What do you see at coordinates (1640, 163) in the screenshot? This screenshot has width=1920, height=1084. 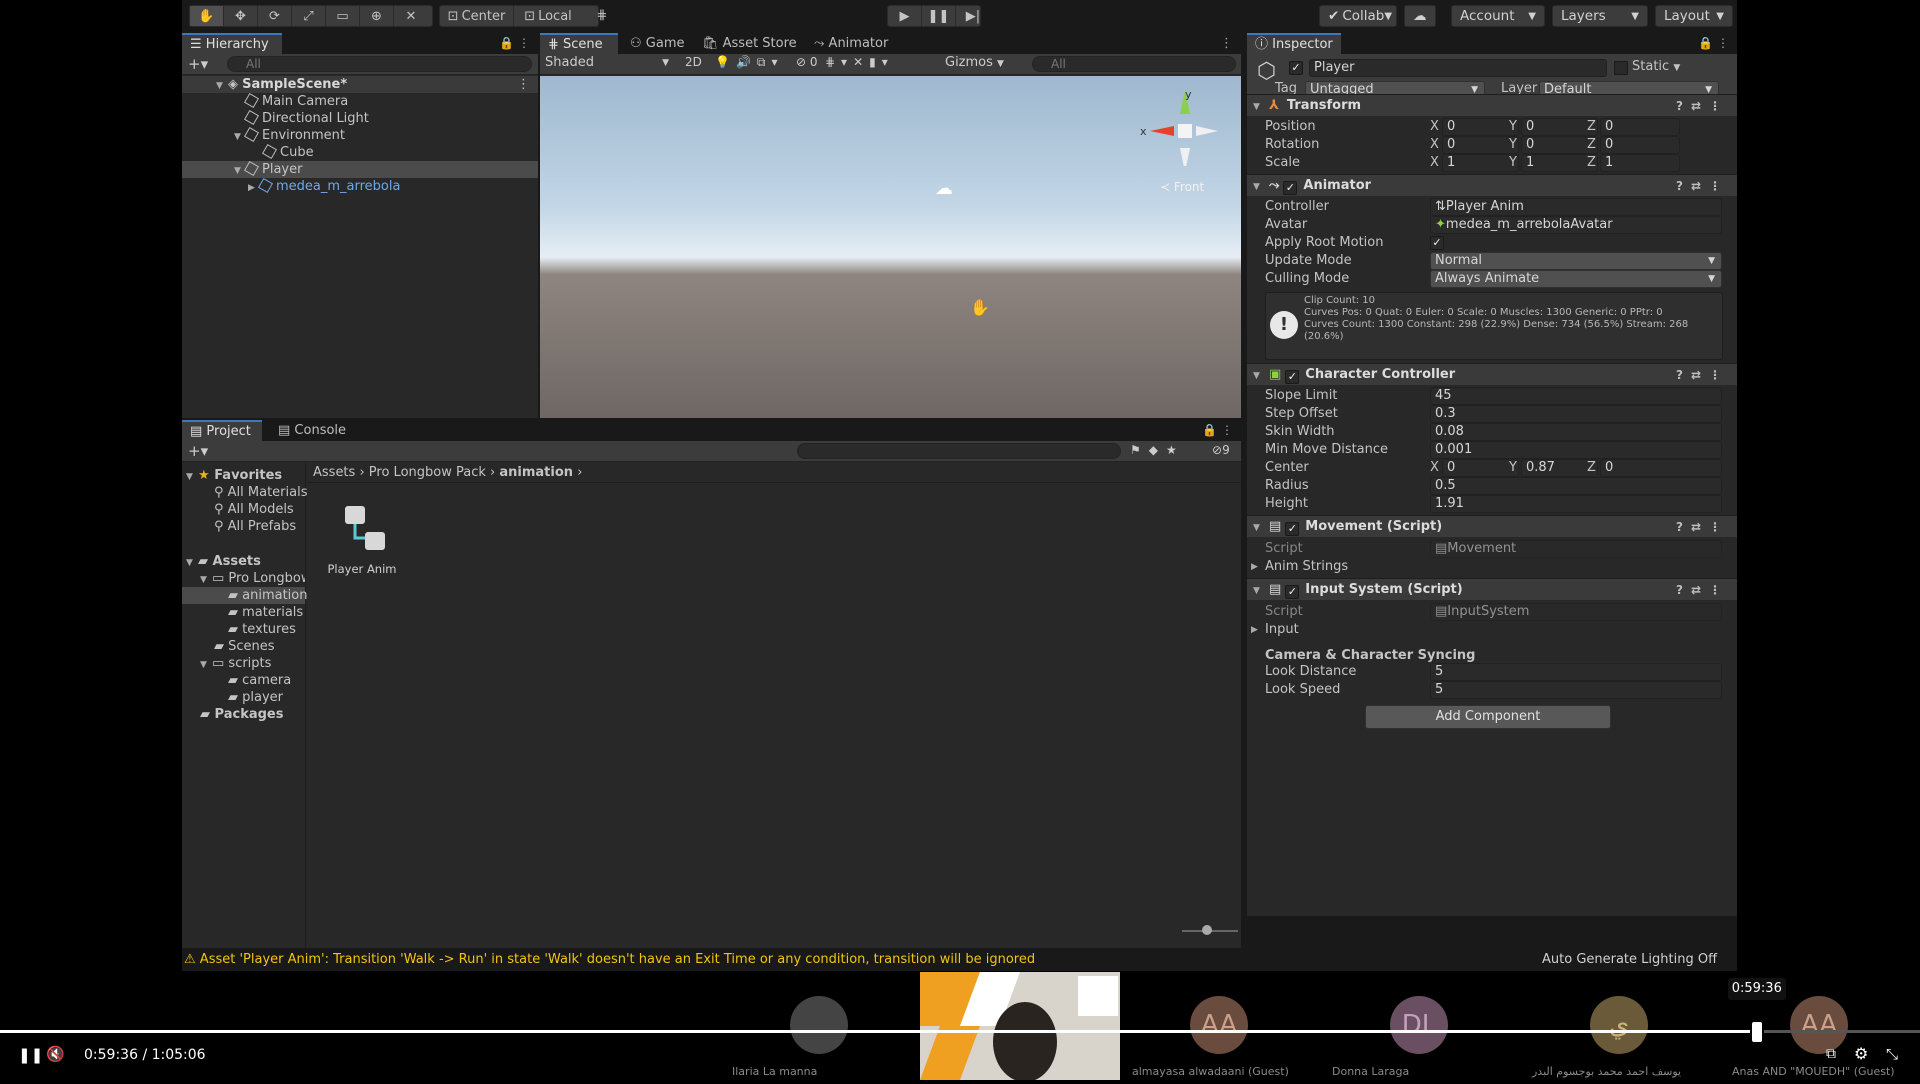 I see `scale-z-field: 1` at bounding box center [1640, 163].